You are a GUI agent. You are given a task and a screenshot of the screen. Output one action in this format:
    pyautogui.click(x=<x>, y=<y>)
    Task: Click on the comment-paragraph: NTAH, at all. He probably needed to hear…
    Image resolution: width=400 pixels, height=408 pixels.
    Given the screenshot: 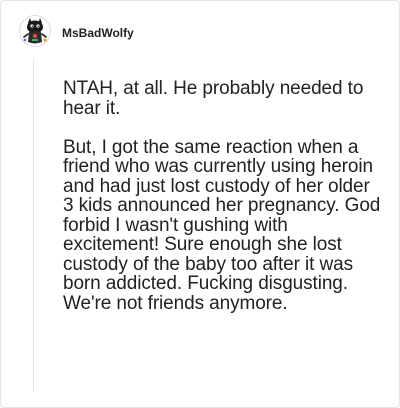 What is the action you would take?
    pyautogui.click(x=213, y=98)
    